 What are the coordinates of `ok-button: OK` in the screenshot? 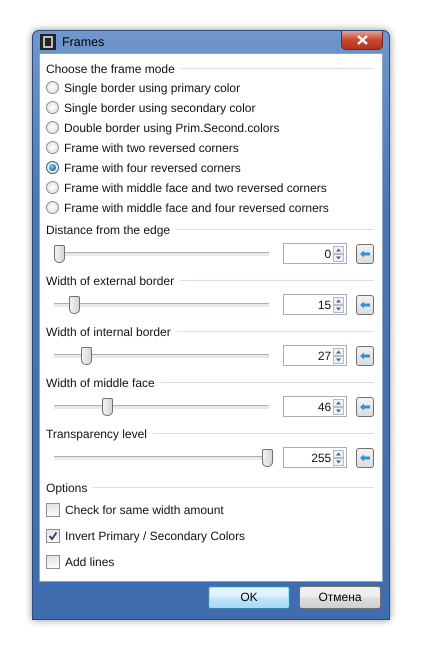 It's located at (249, 597).